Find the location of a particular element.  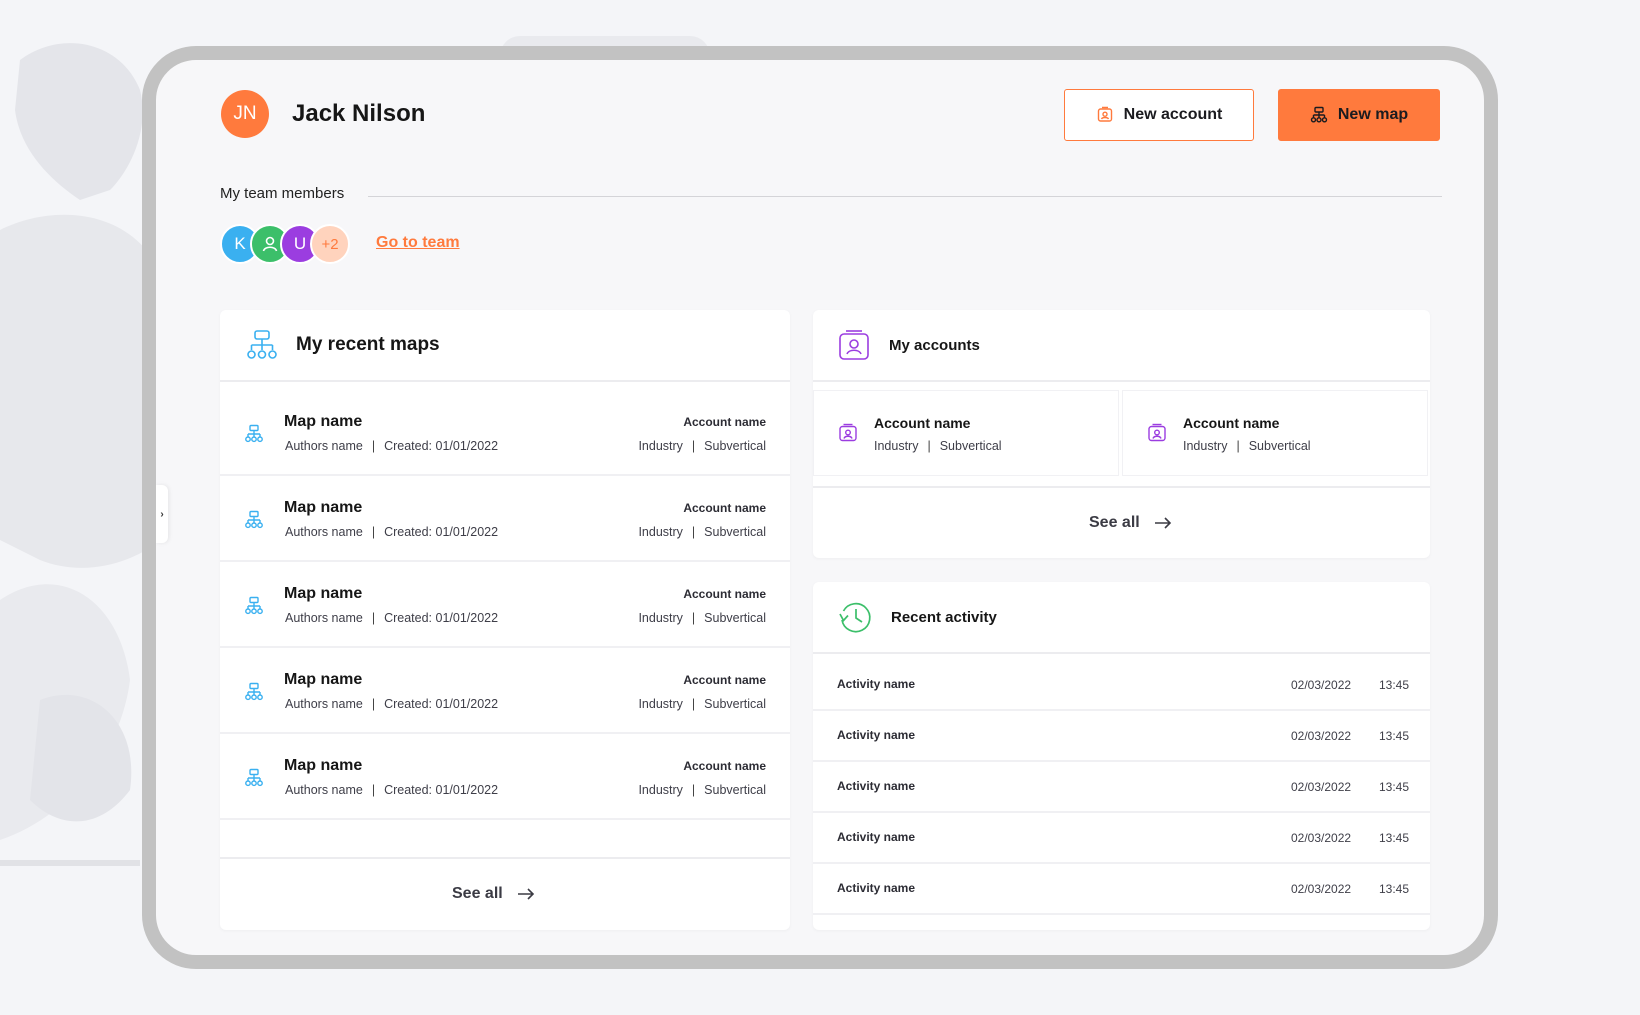

go-to-team-link: Go to team is located at coordinates (418, 243).